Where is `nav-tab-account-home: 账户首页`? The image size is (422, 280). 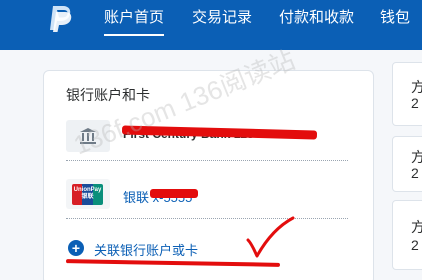
nav-tab-account-home: 账户首页 is located at coordinates (134, 22).